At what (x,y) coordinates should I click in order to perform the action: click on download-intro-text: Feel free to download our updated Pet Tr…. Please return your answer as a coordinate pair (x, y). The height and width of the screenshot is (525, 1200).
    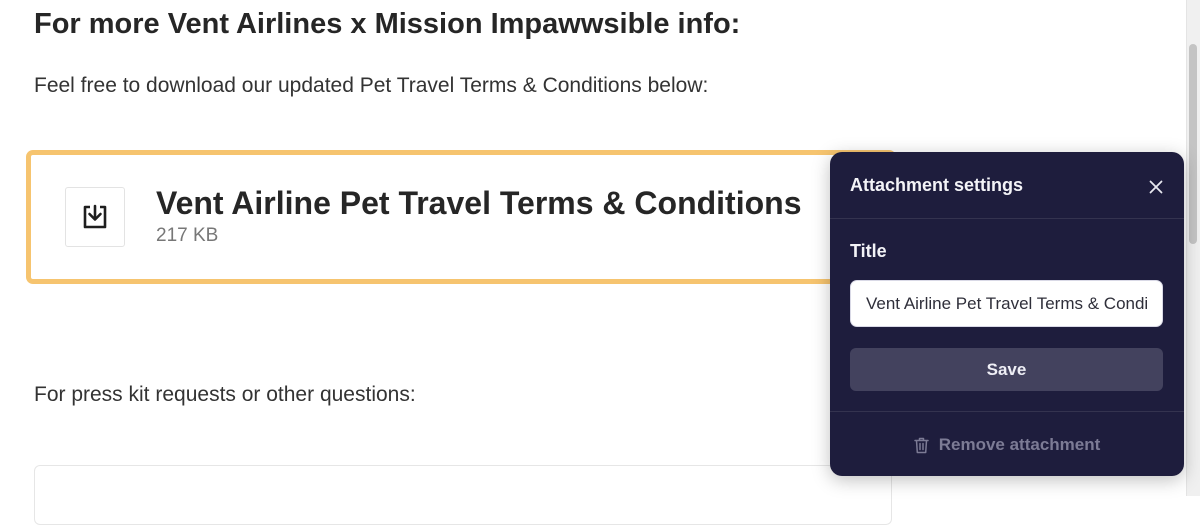
    Looking at the image, I should click on (371, 85).